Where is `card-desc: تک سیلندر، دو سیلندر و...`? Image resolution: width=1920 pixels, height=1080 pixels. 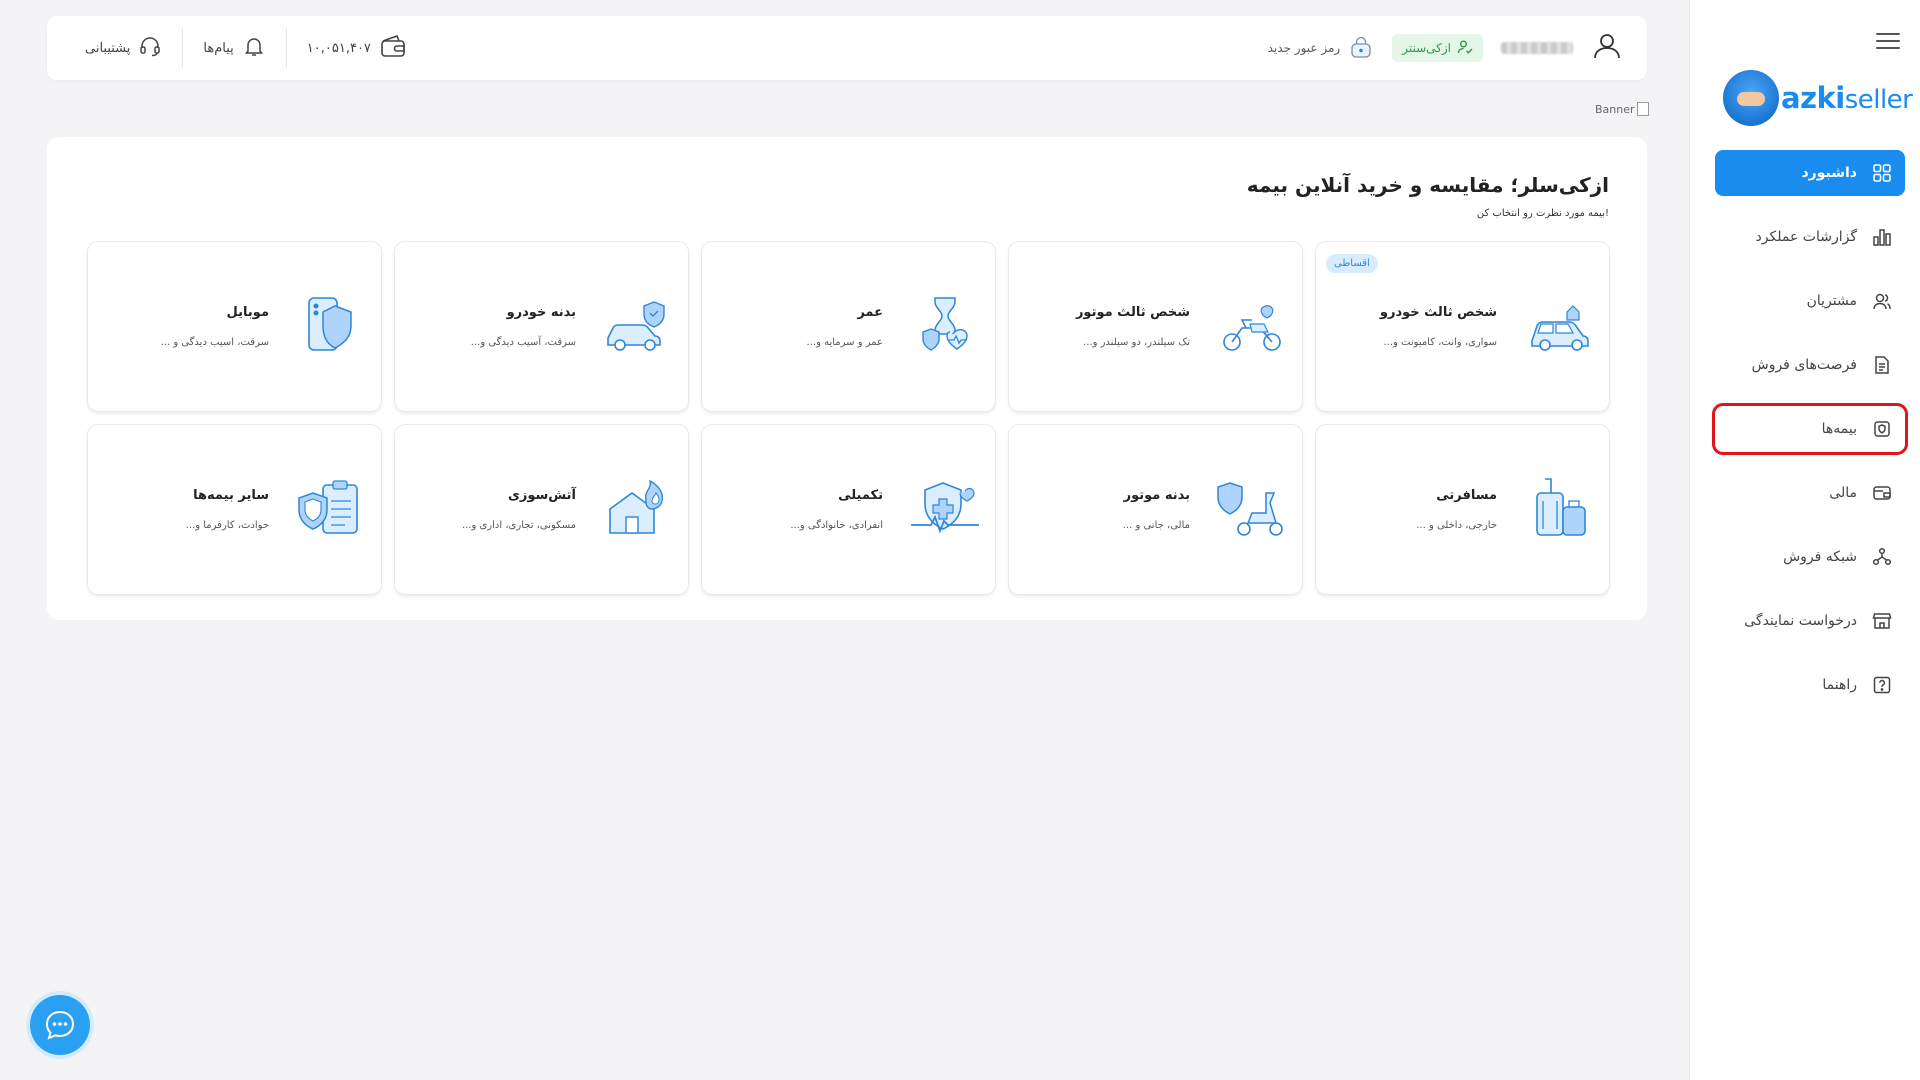
card-desc: تک سیلندر، دو سیلندر و... is located at coordinates (1136, 342).